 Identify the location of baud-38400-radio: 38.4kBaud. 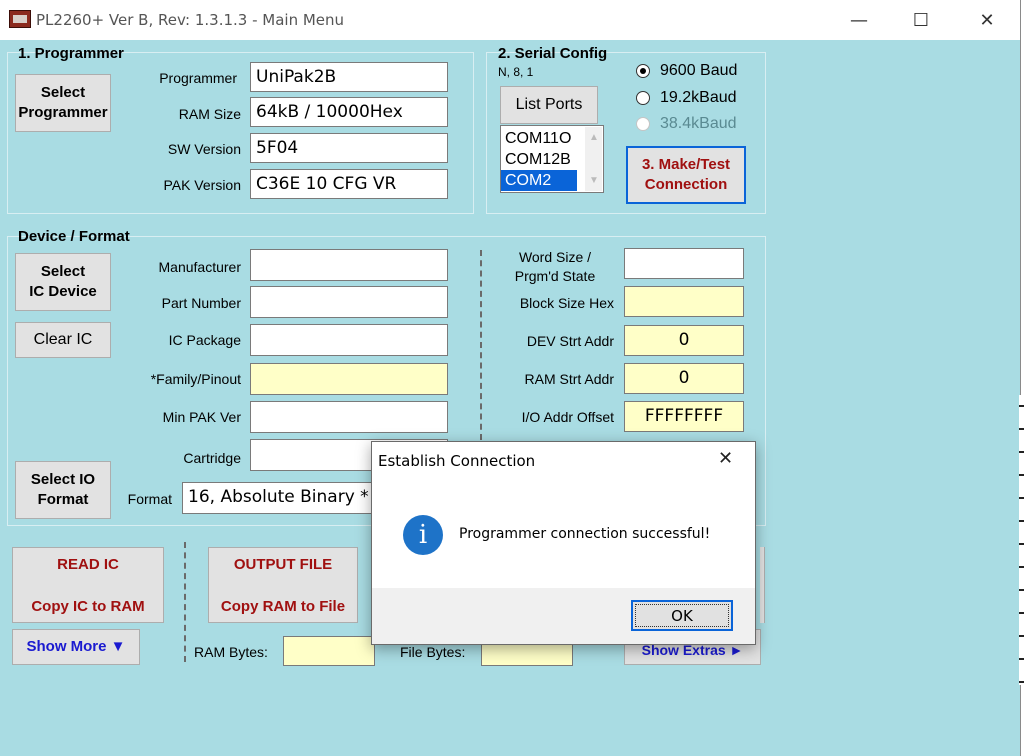
(686, 124).